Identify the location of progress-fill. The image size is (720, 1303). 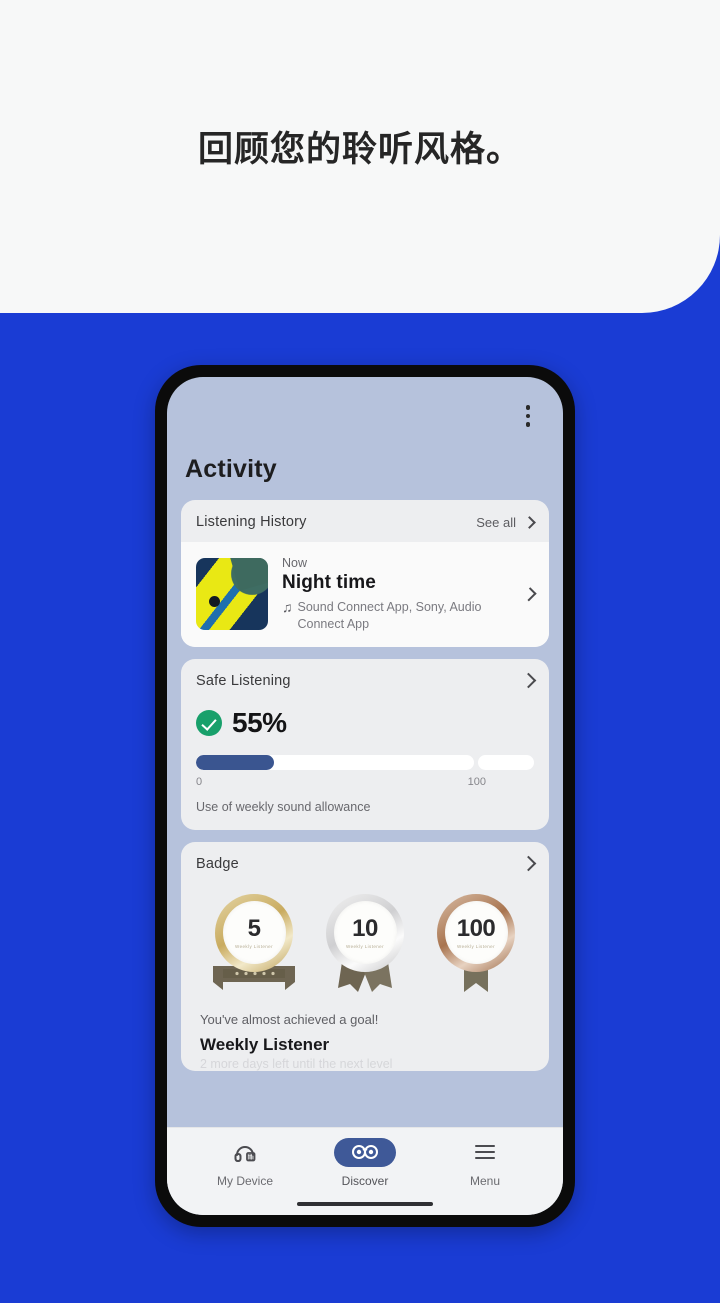
(235, 762).